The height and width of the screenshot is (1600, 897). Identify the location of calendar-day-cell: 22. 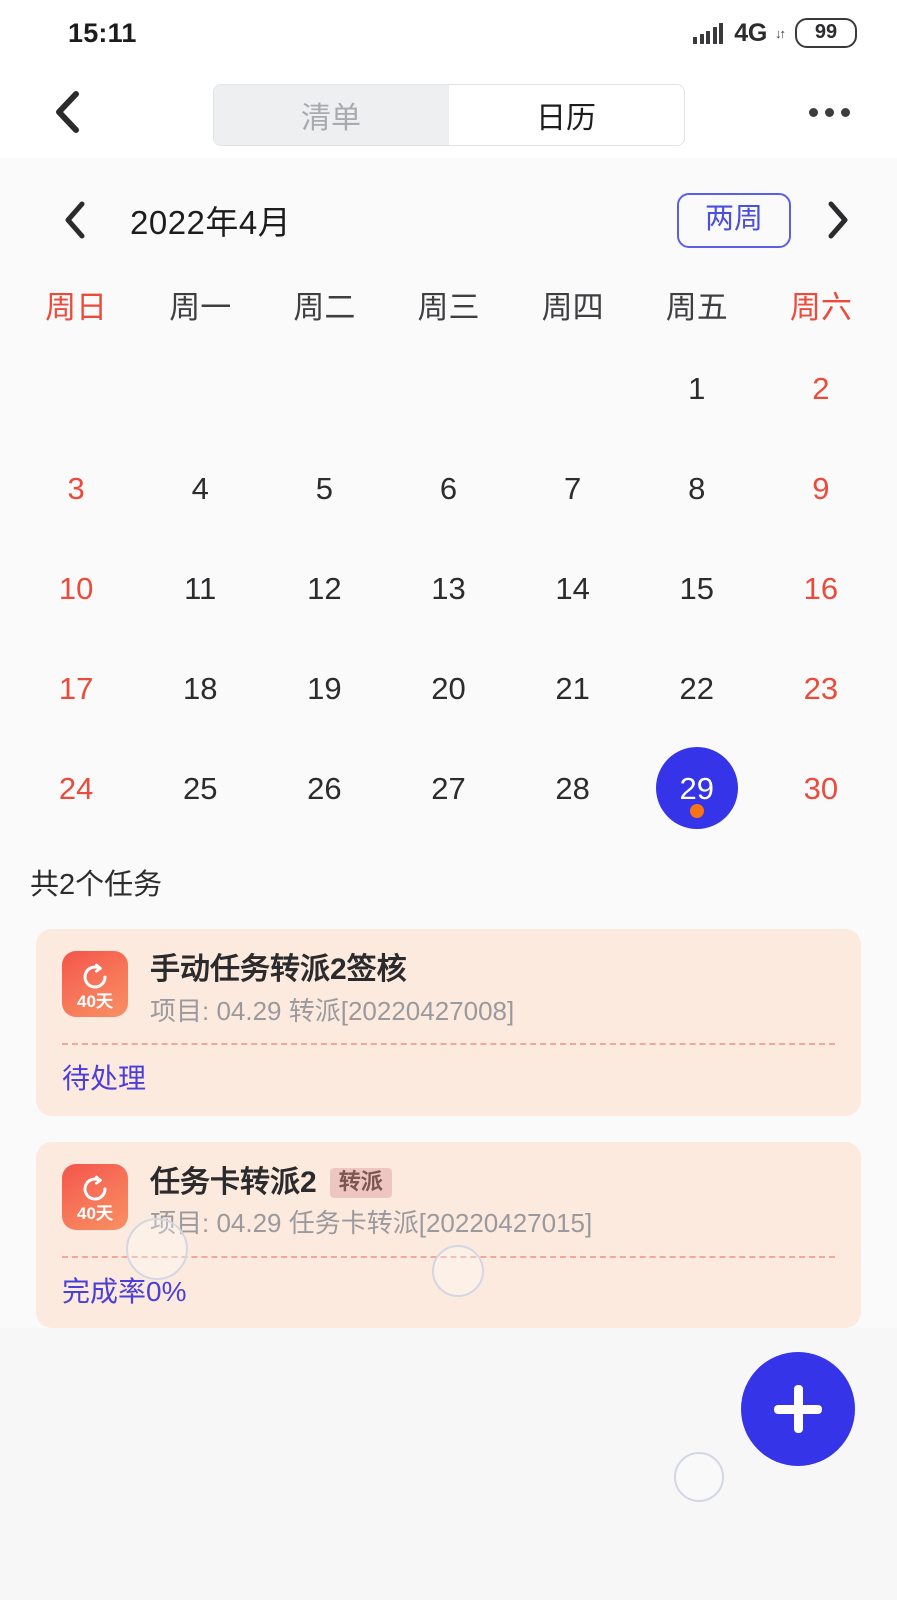
(697, 688).